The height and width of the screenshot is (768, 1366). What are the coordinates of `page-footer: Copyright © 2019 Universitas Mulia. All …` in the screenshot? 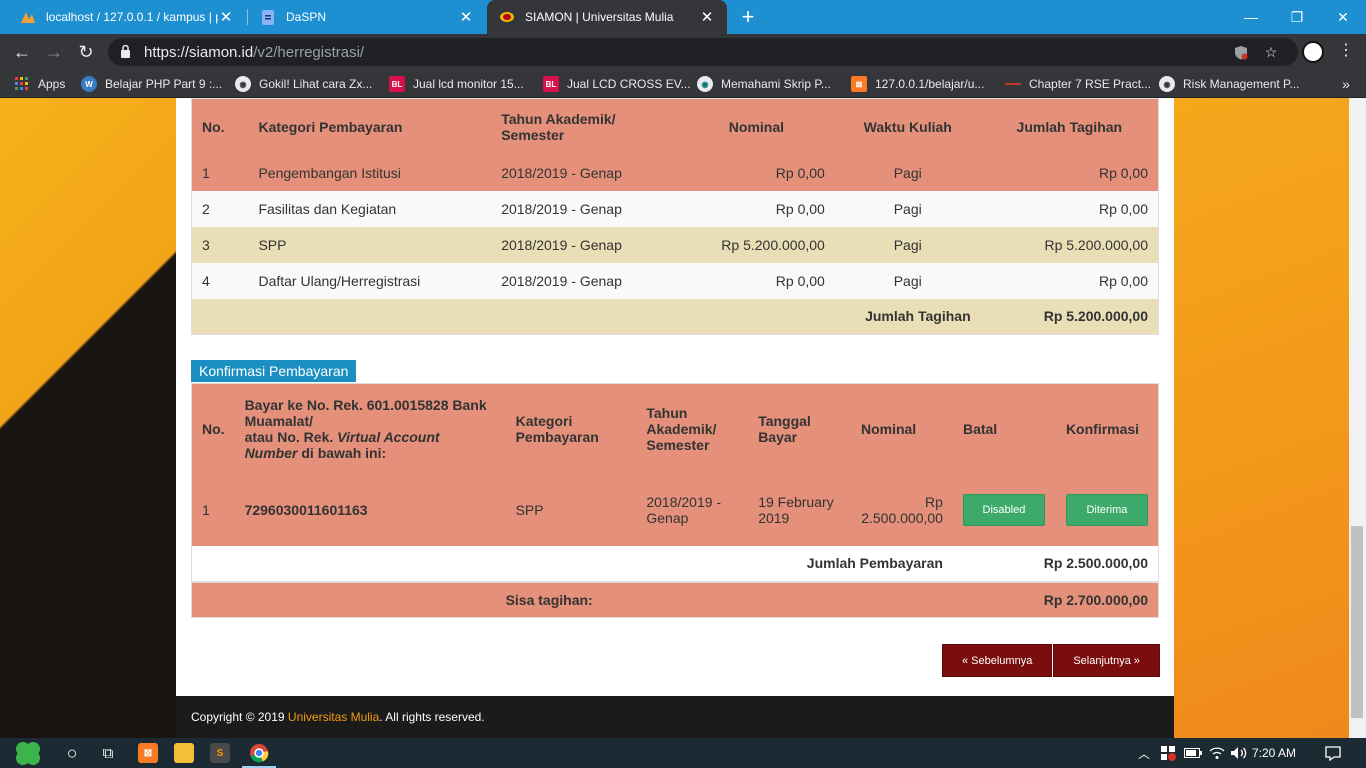 It's located at (675, 717).